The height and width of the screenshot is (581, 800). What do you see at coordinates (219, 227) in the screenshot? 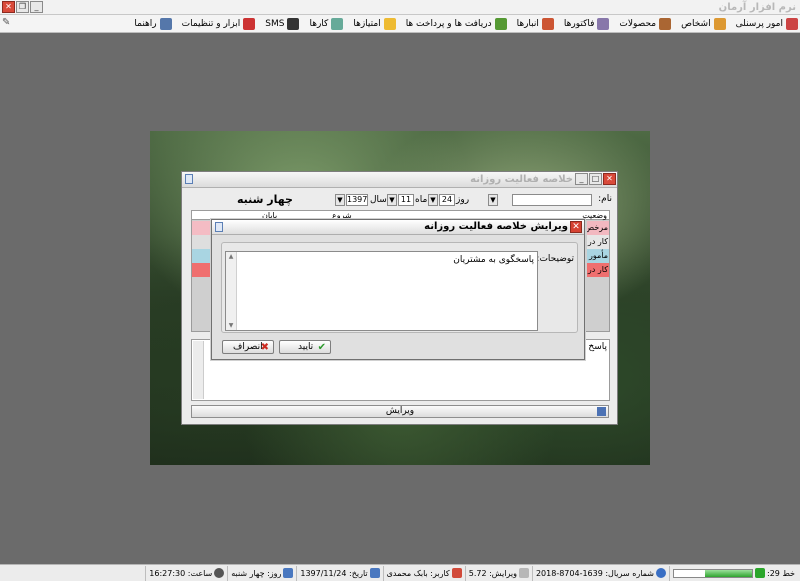
I see `document-icon` at bounding box center [219, 227].